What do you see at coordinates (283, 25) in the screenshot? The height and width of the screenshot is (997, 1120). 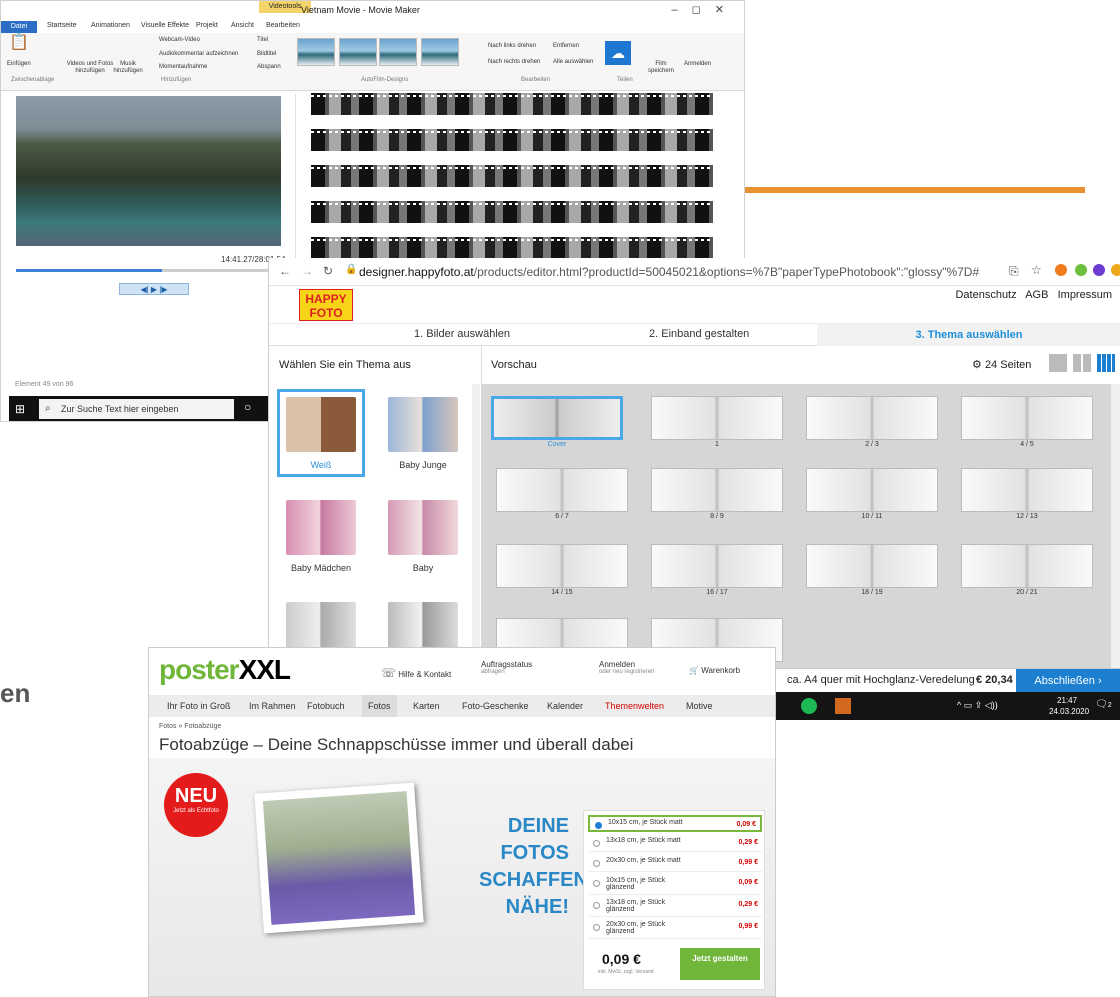 I see `tab-edit: Bearbeiten` at bounding box center [283, 25].